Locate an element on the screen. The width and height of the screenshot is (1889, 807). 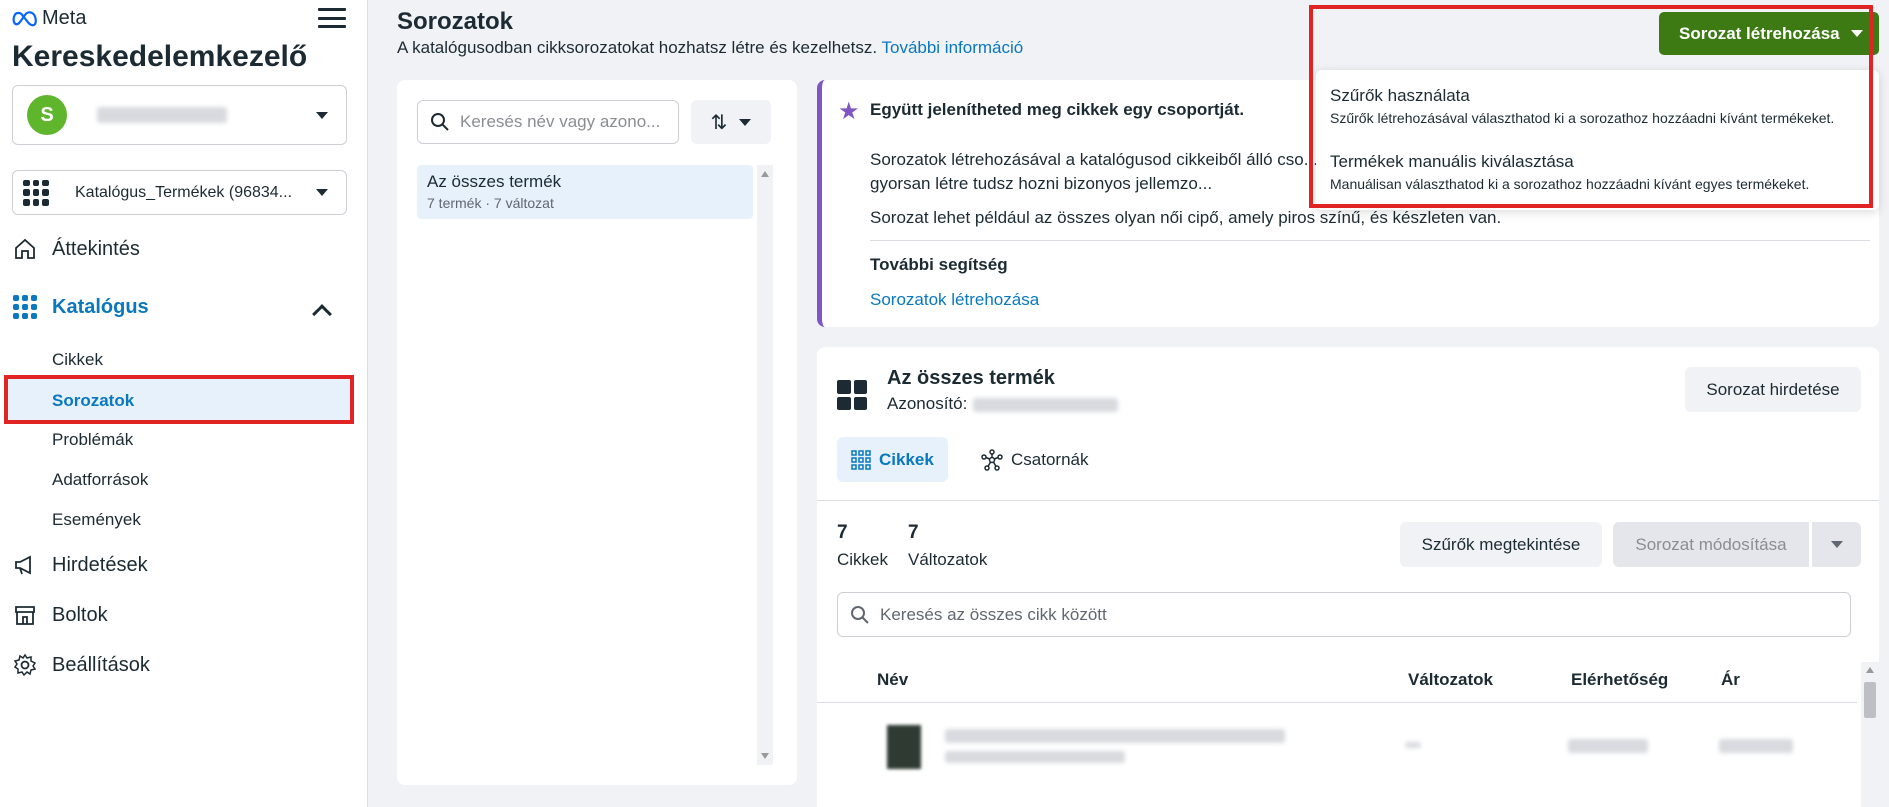
stat-variants-count: 7 is located at coordinates (913, 532).